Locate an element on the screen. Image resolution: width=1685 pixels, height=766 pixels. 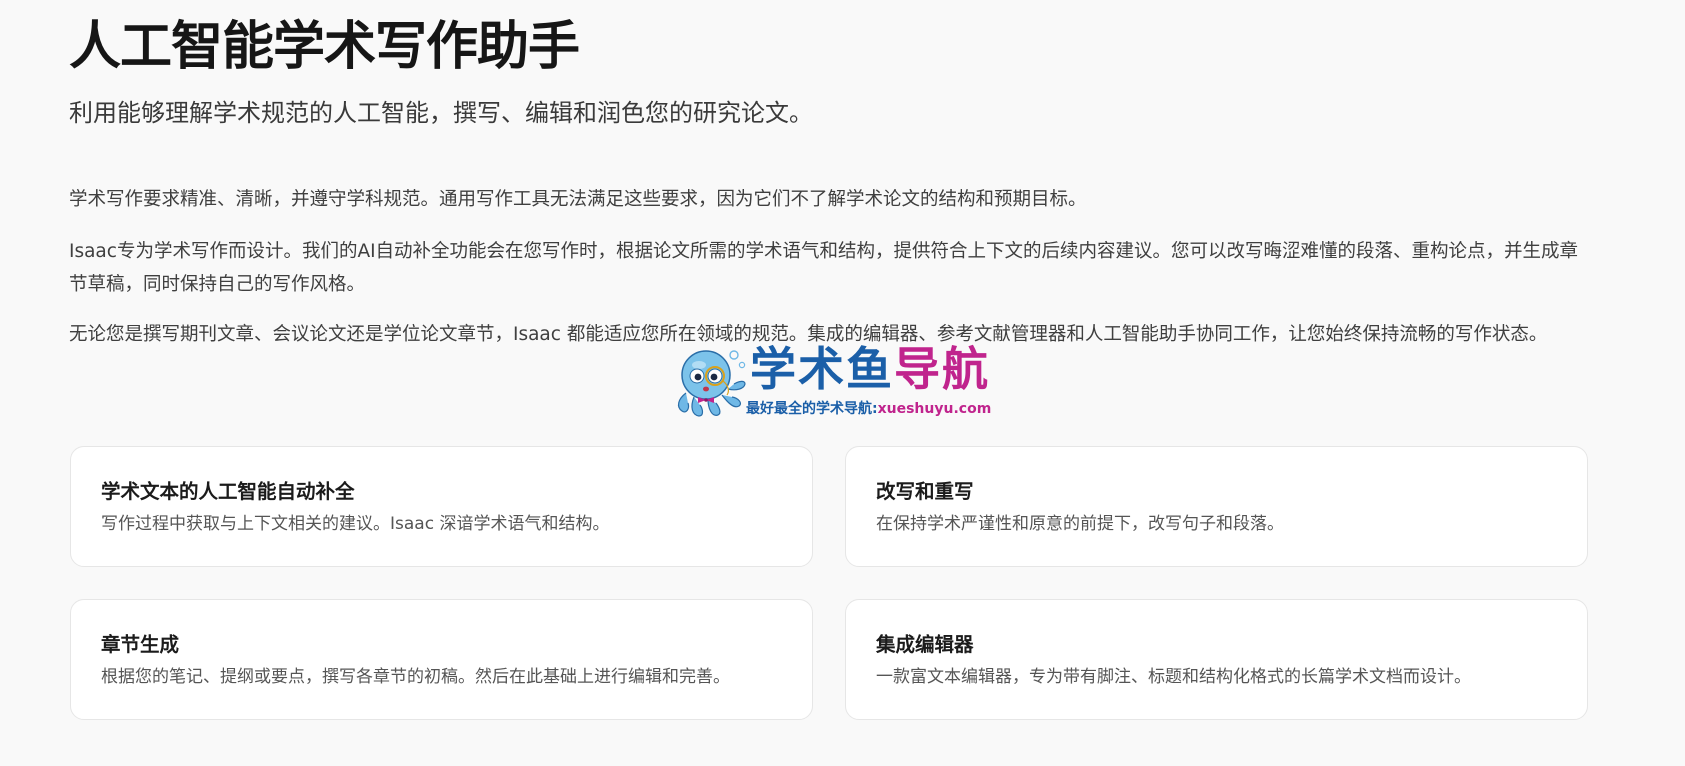
feature-card-description: 在保持学术严谨性和原意的前提下，改写句子和段落。 is located at coordinates (1080, 524).